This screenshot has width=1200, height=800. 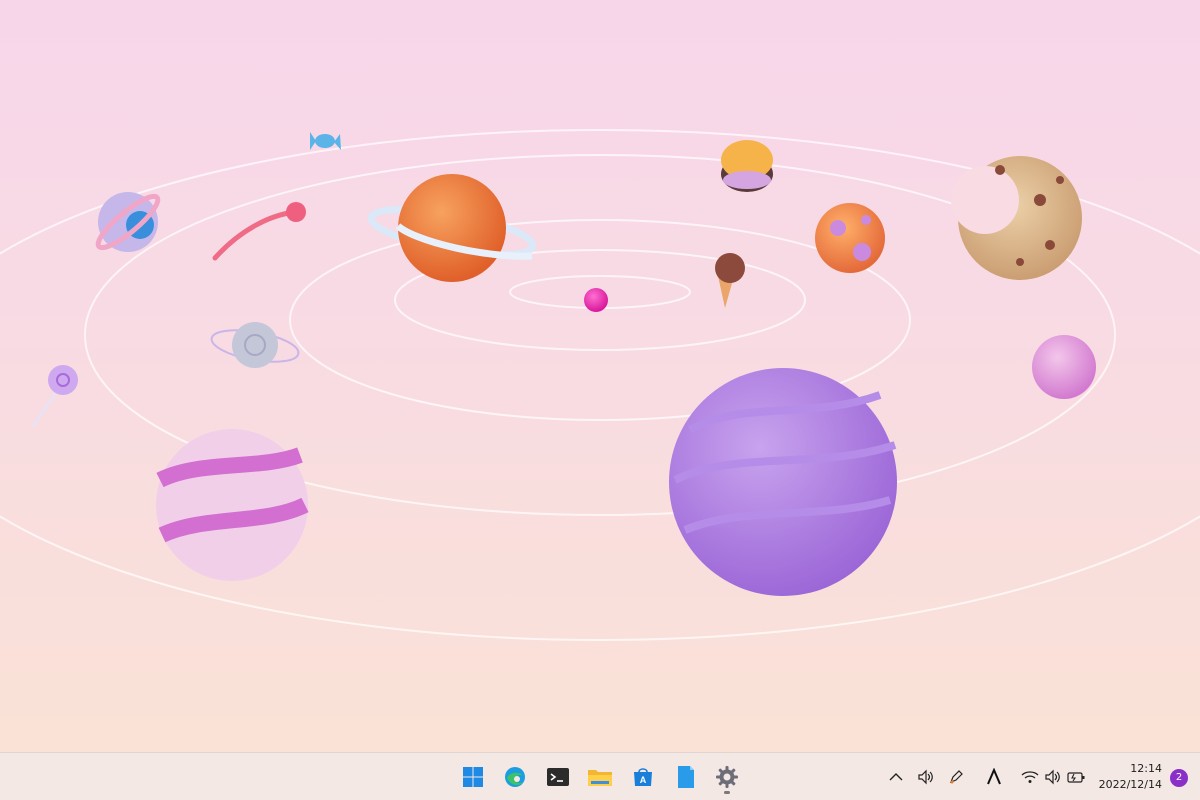 What do you see at coordinates (783, 482) in the screenshot?
I see `purple-planet` at bounding box center [783, 482].